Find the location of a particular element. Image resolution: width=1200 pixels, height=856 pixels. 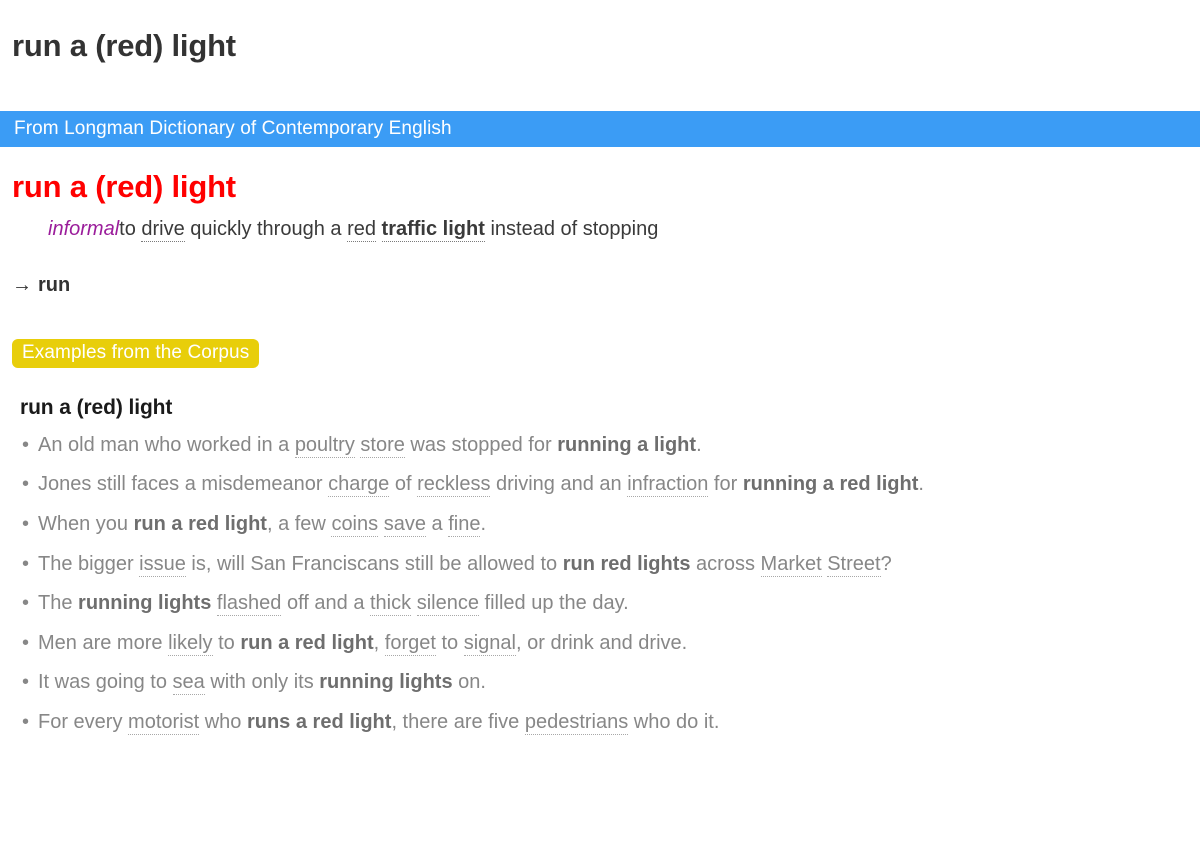

inline-text: An old man who worked in a is located at coordinates (166, 444).